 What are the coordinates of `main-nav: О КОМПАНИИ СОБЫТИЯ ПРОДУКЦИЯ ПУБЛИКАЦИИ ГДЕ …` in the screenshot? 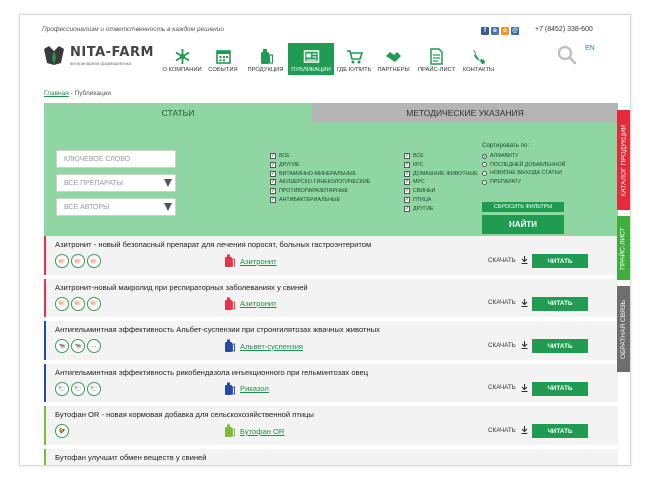 It's located at (329, 59).